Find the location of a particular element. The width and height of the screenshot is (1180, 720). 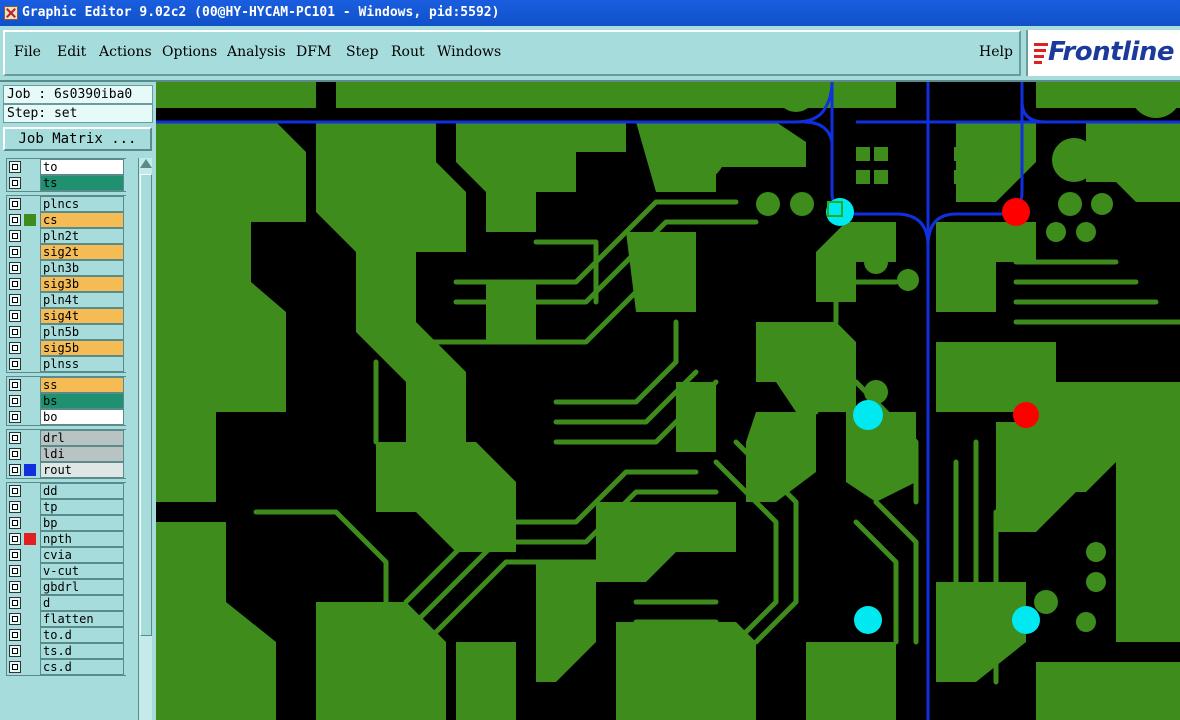

layer-row-cvia: cvia is located at coordinates (66, 555).